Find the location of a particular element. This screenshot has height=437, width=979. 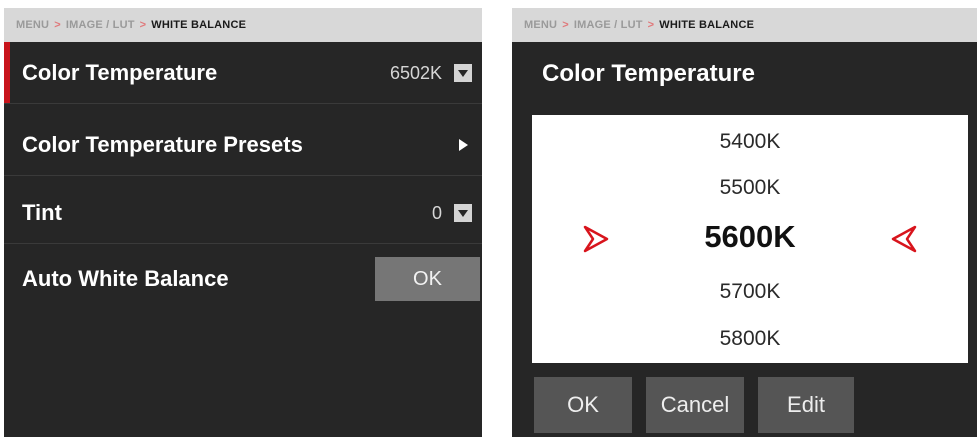

cancel-button: Cancel is located at coordinates (695, 405).